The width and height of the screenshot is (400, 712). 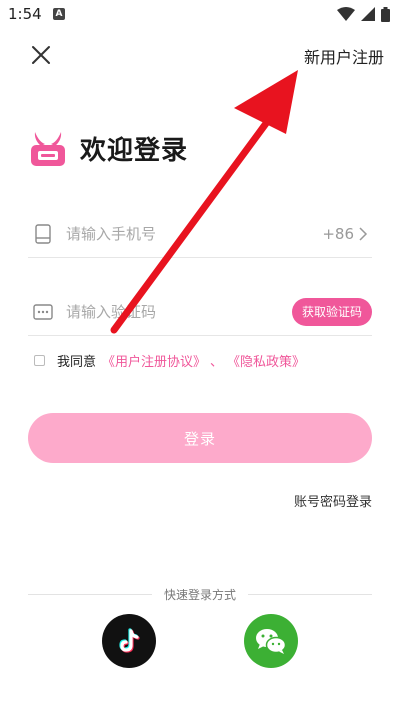 What do you see at coordinates (333, 500) in the screenshot?
I see `password-login-link: 账号密码登录` at bounding box center [333, 500].